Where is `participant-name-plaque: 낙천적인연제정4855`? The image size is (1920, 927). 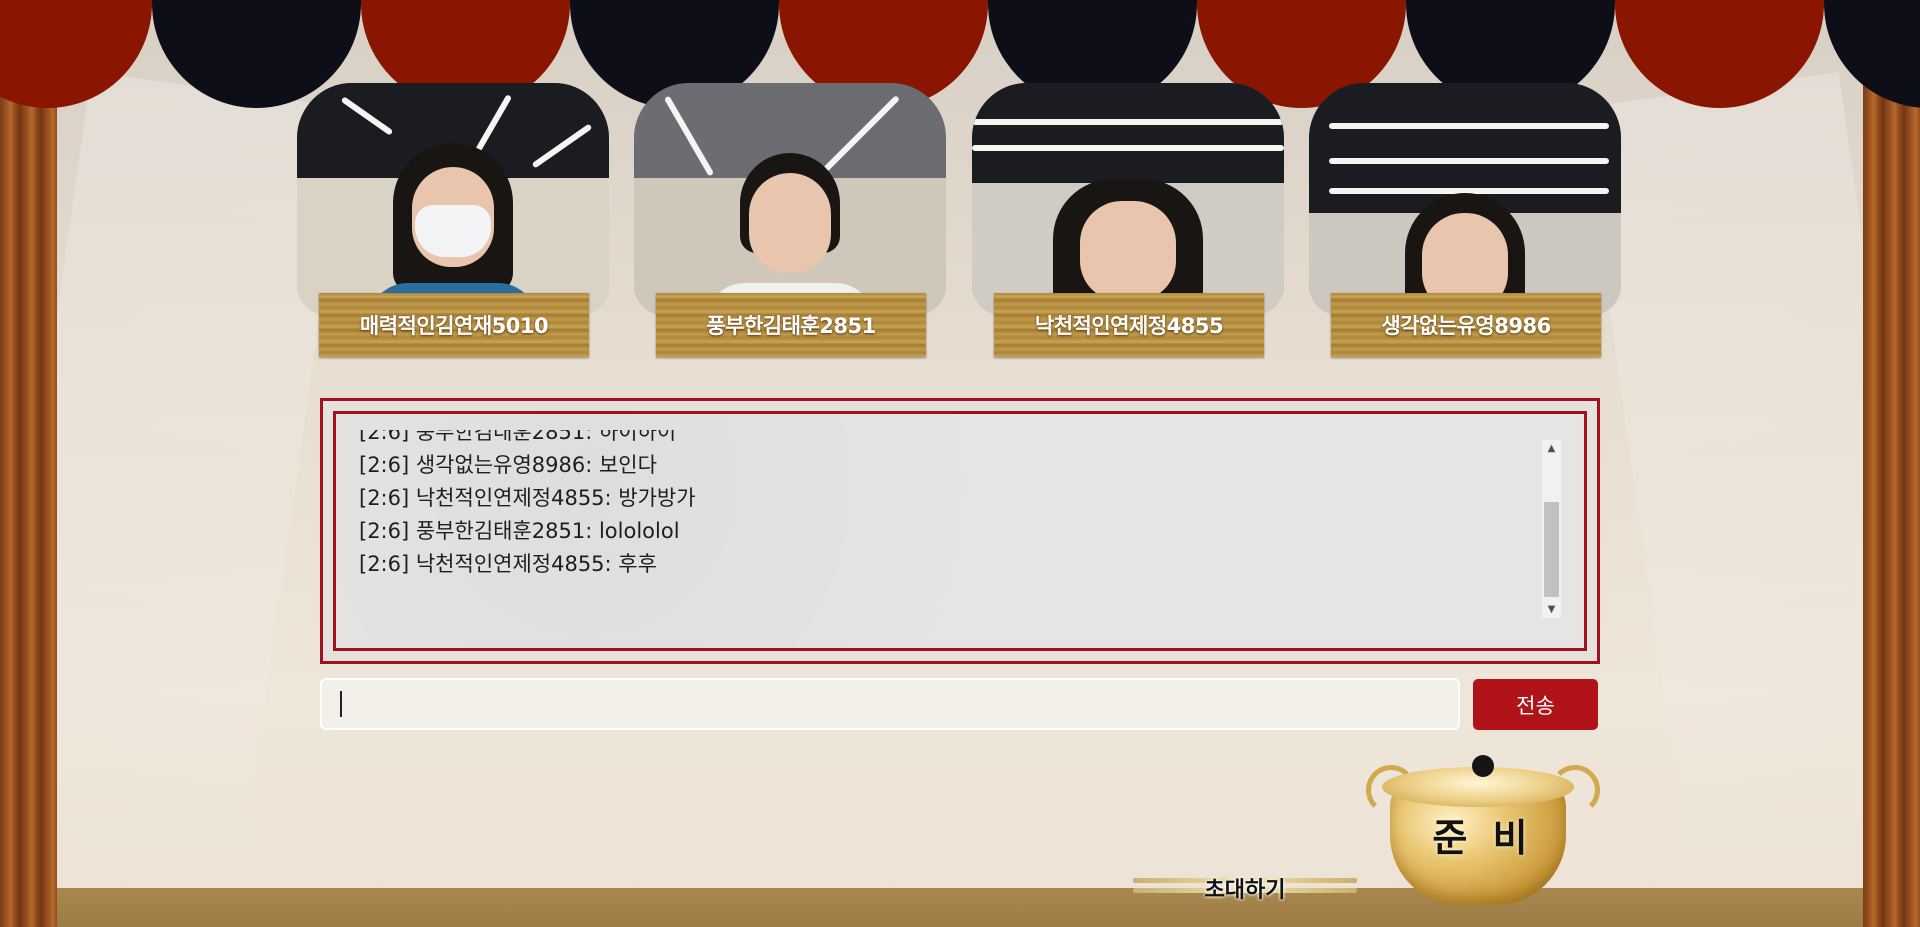 participant-name-plaque: 낙천적인연제정4855 is located at coordinates (1129, 325).